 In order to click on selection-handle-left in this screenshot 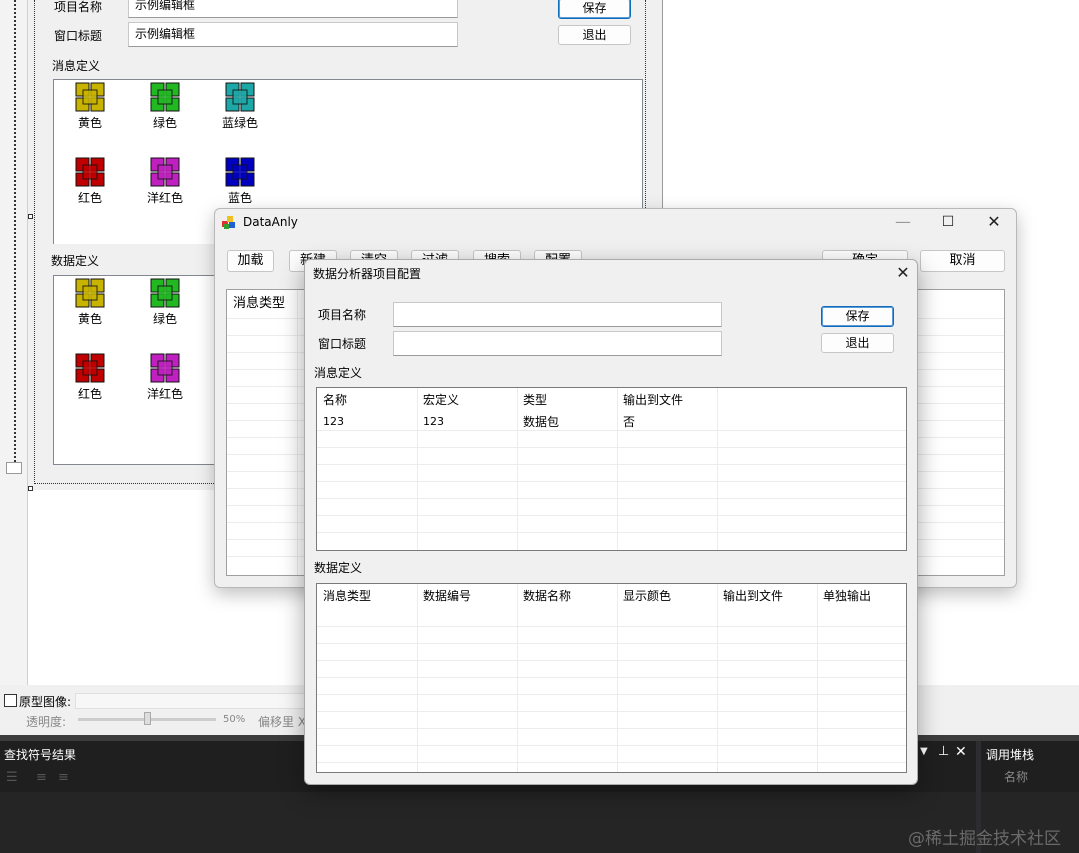, I will do `click(30, 216)`.